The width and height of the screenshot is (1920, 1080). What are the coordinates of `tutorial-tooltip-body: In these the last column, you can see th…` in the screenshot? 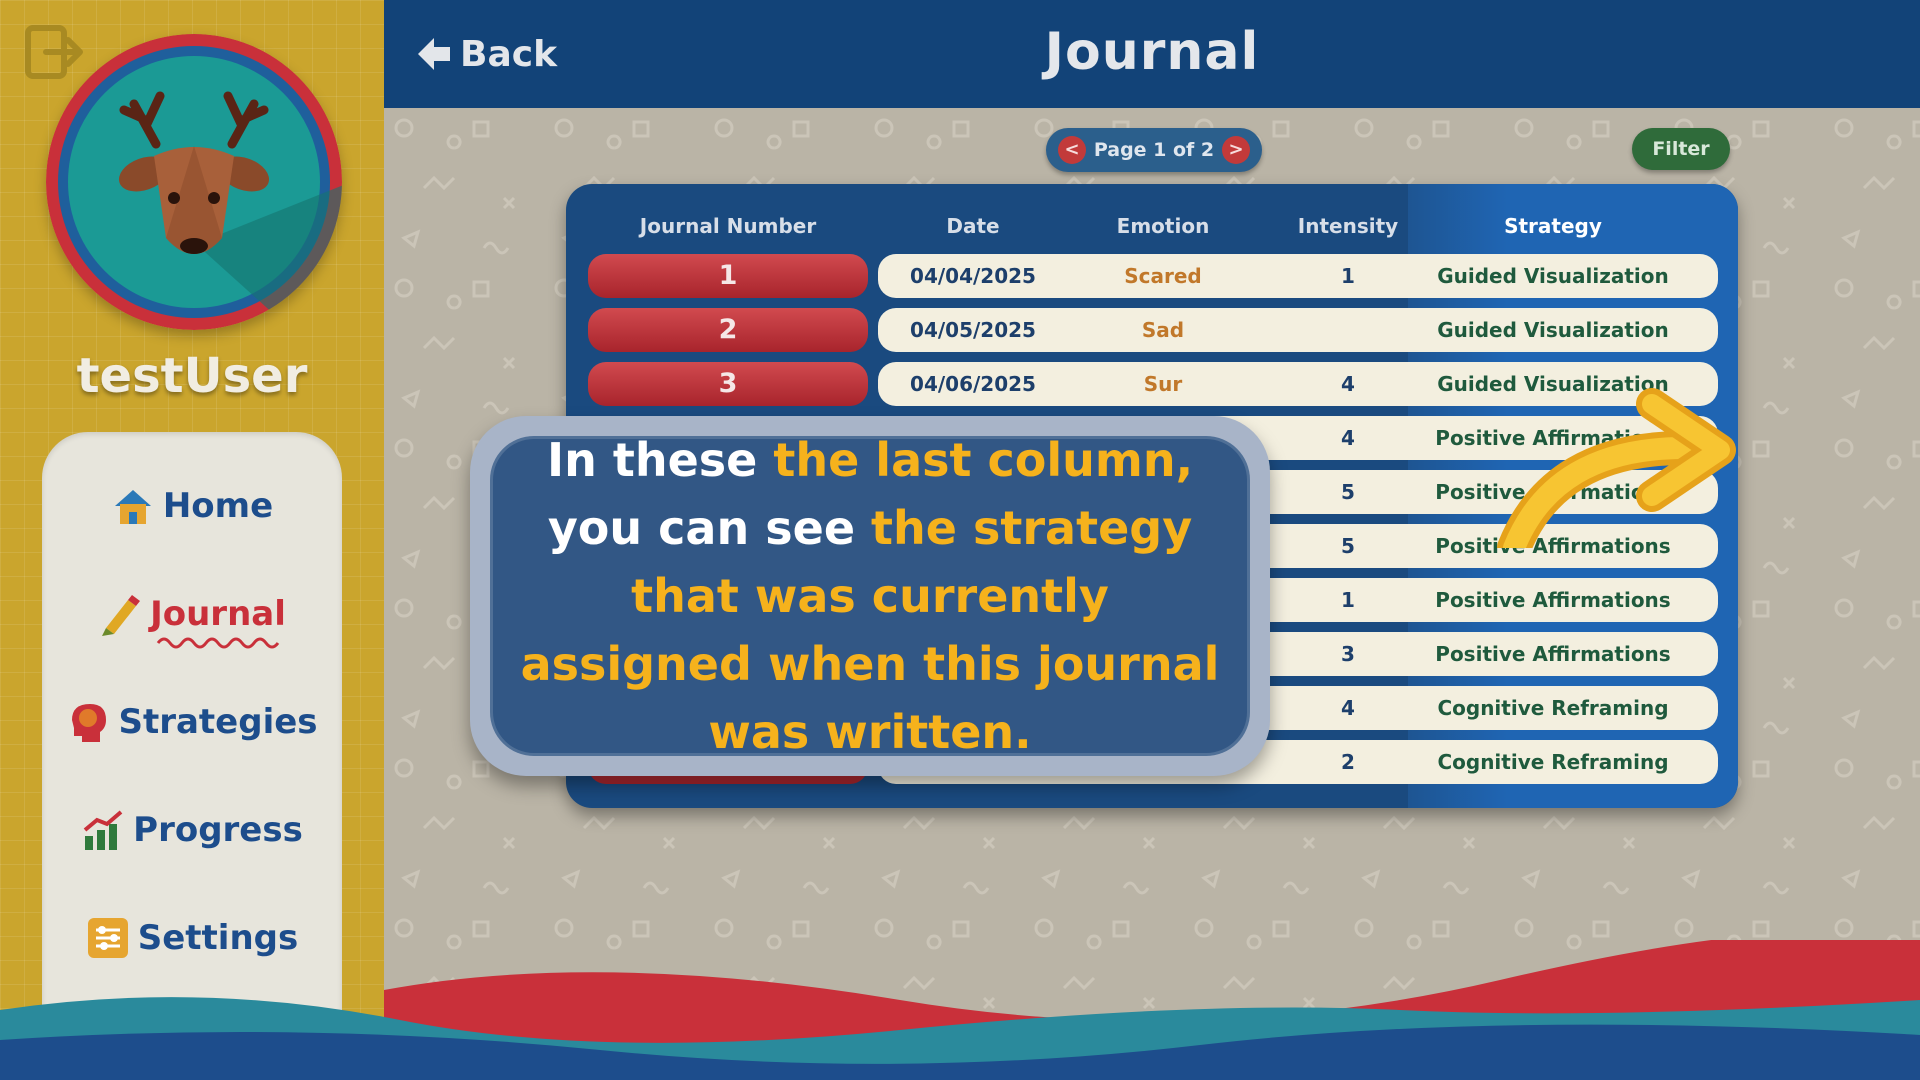 It's located at (870, 596).